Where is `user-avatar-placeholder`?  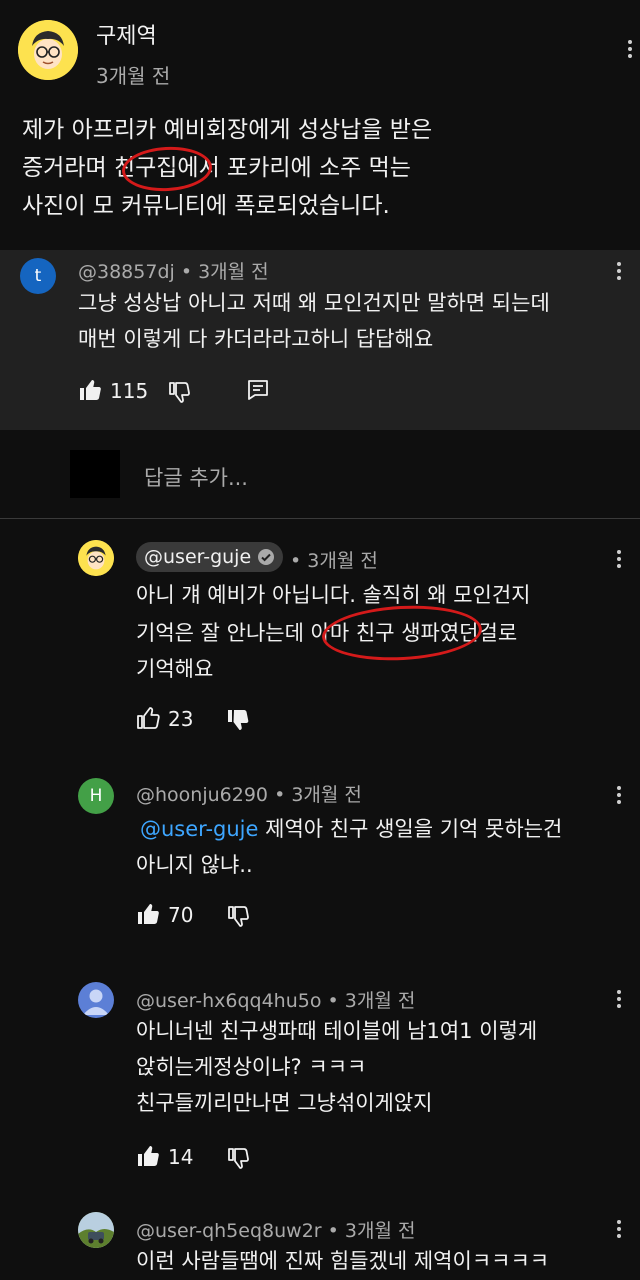
user-avatar-placeholder is located at coordinates (95, 474).